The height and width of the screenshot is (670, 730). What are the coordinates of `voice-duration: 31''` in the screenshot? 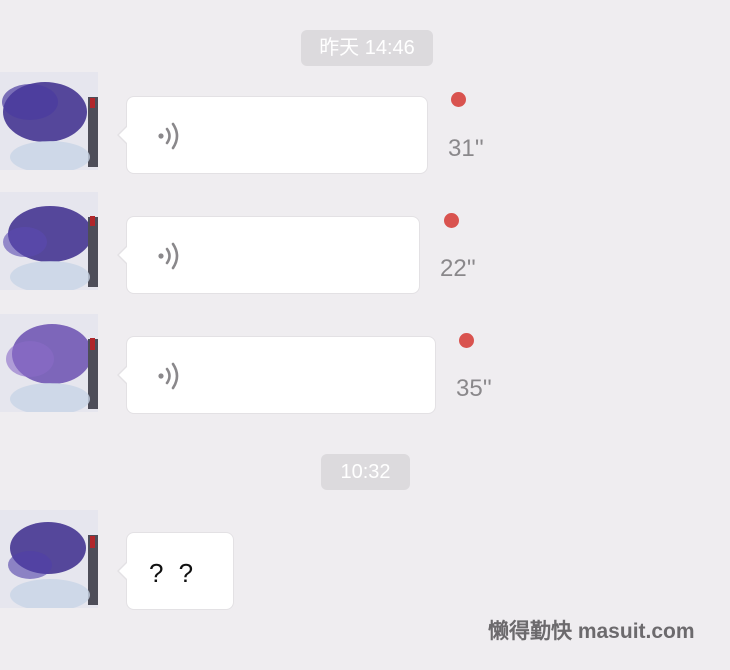 It's located at (466, 148).